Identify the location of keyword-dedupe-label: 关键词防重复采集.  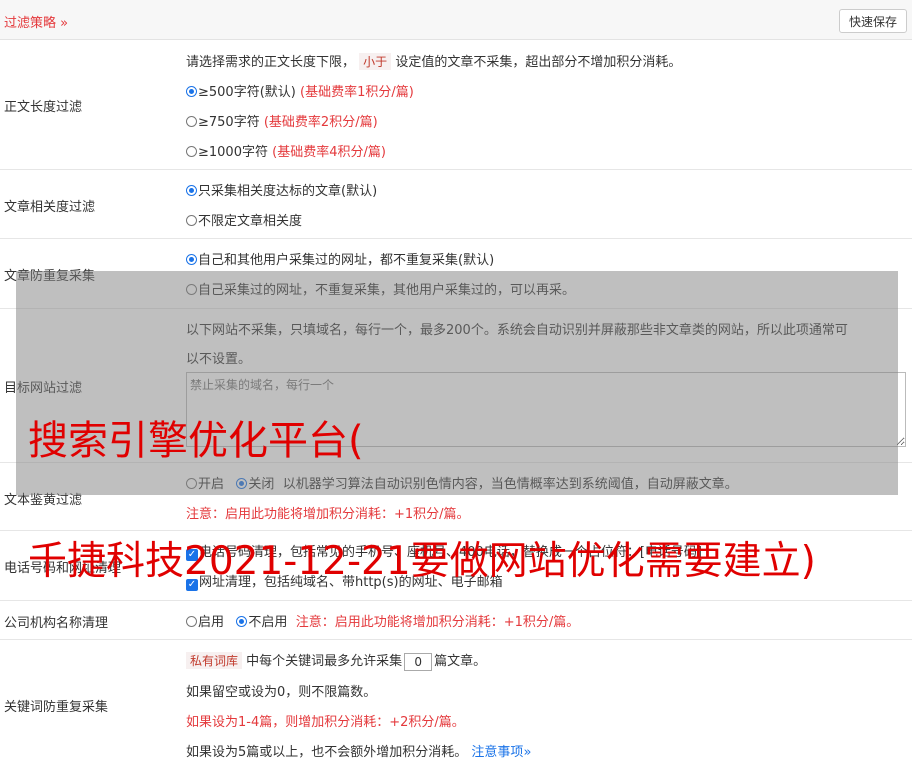
(56, 707).